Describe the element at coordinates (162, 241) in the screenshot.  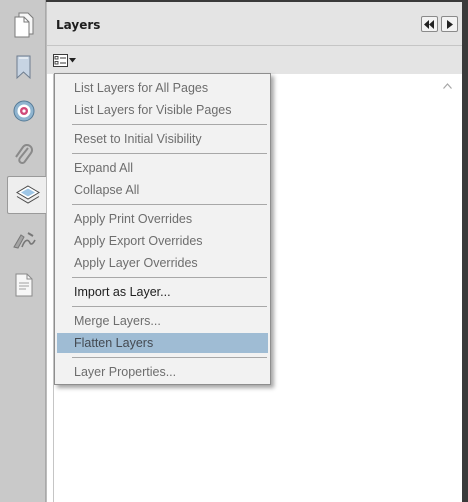
I see `menu-item-apply-export-overrides: Apply Export Overrides` at that location.